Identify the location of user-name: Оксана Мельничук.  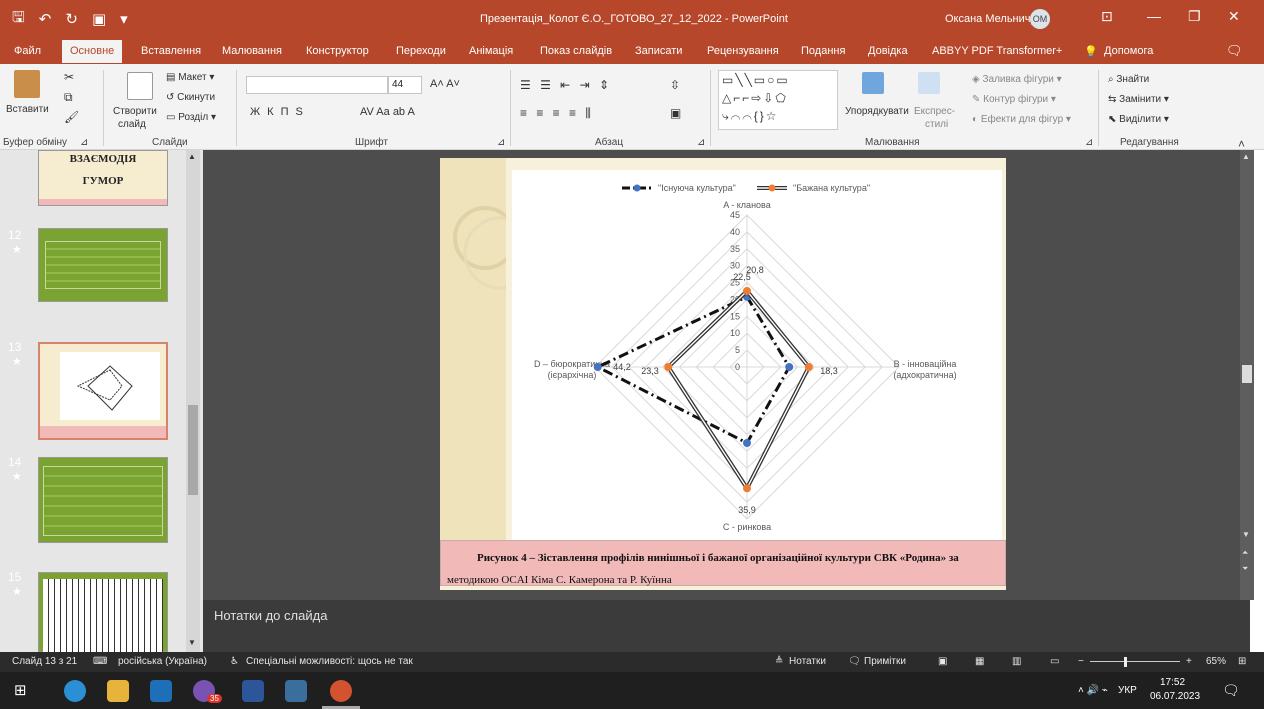
(993, 19).